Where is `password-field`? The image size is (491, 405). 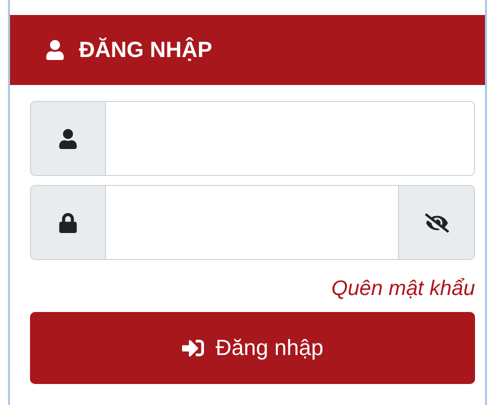 password-field is located at coordinates (252, 222).